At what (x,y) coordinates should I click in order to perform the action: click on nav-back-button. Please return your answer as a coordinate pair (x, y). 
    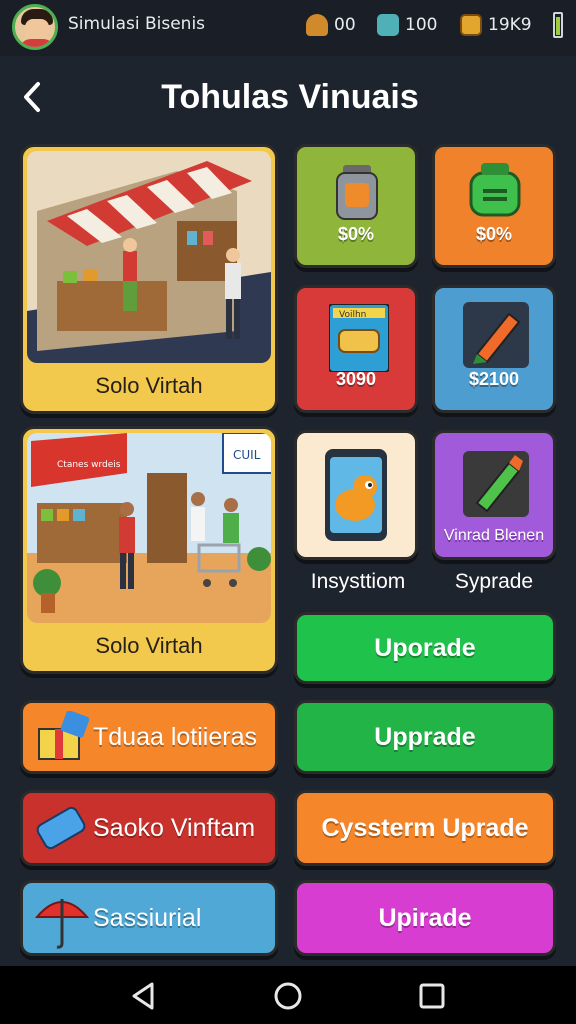
    Looking at the image, I should click on (144, 996).